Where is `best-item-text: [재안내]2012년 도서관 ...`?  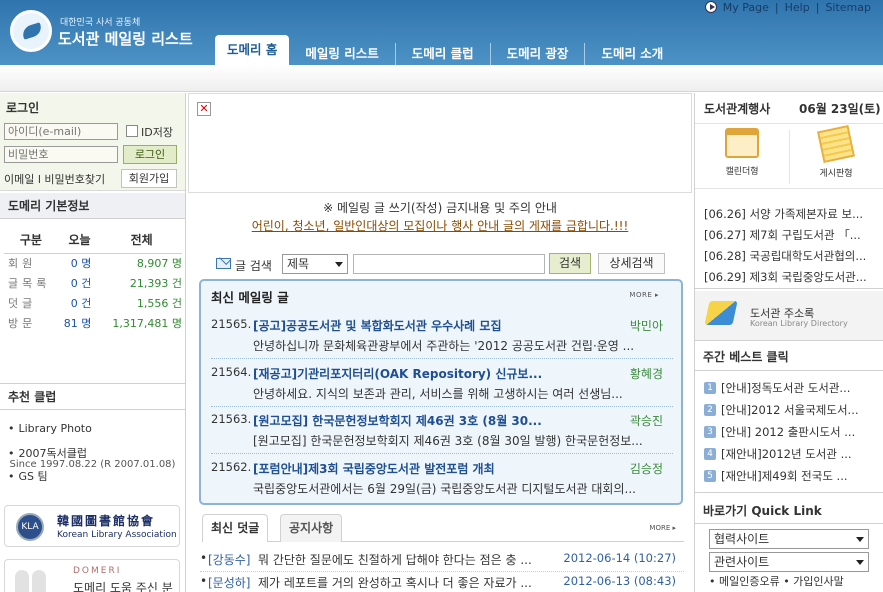
best-item-text: [재안내]2012년 도서관 ... is located at coordinates (786, 454).